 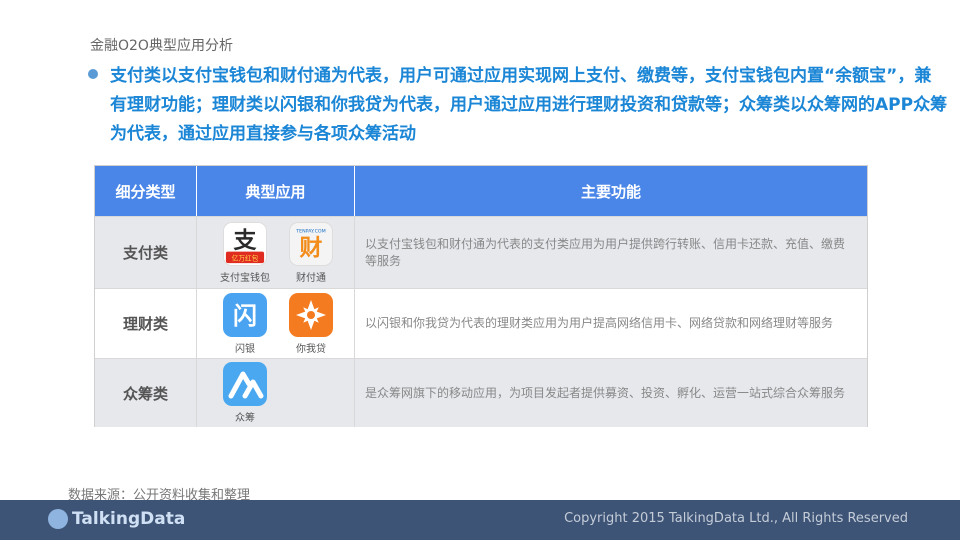 I want to click on app-zhongchou: 众筹, so click(x=245, y=393).